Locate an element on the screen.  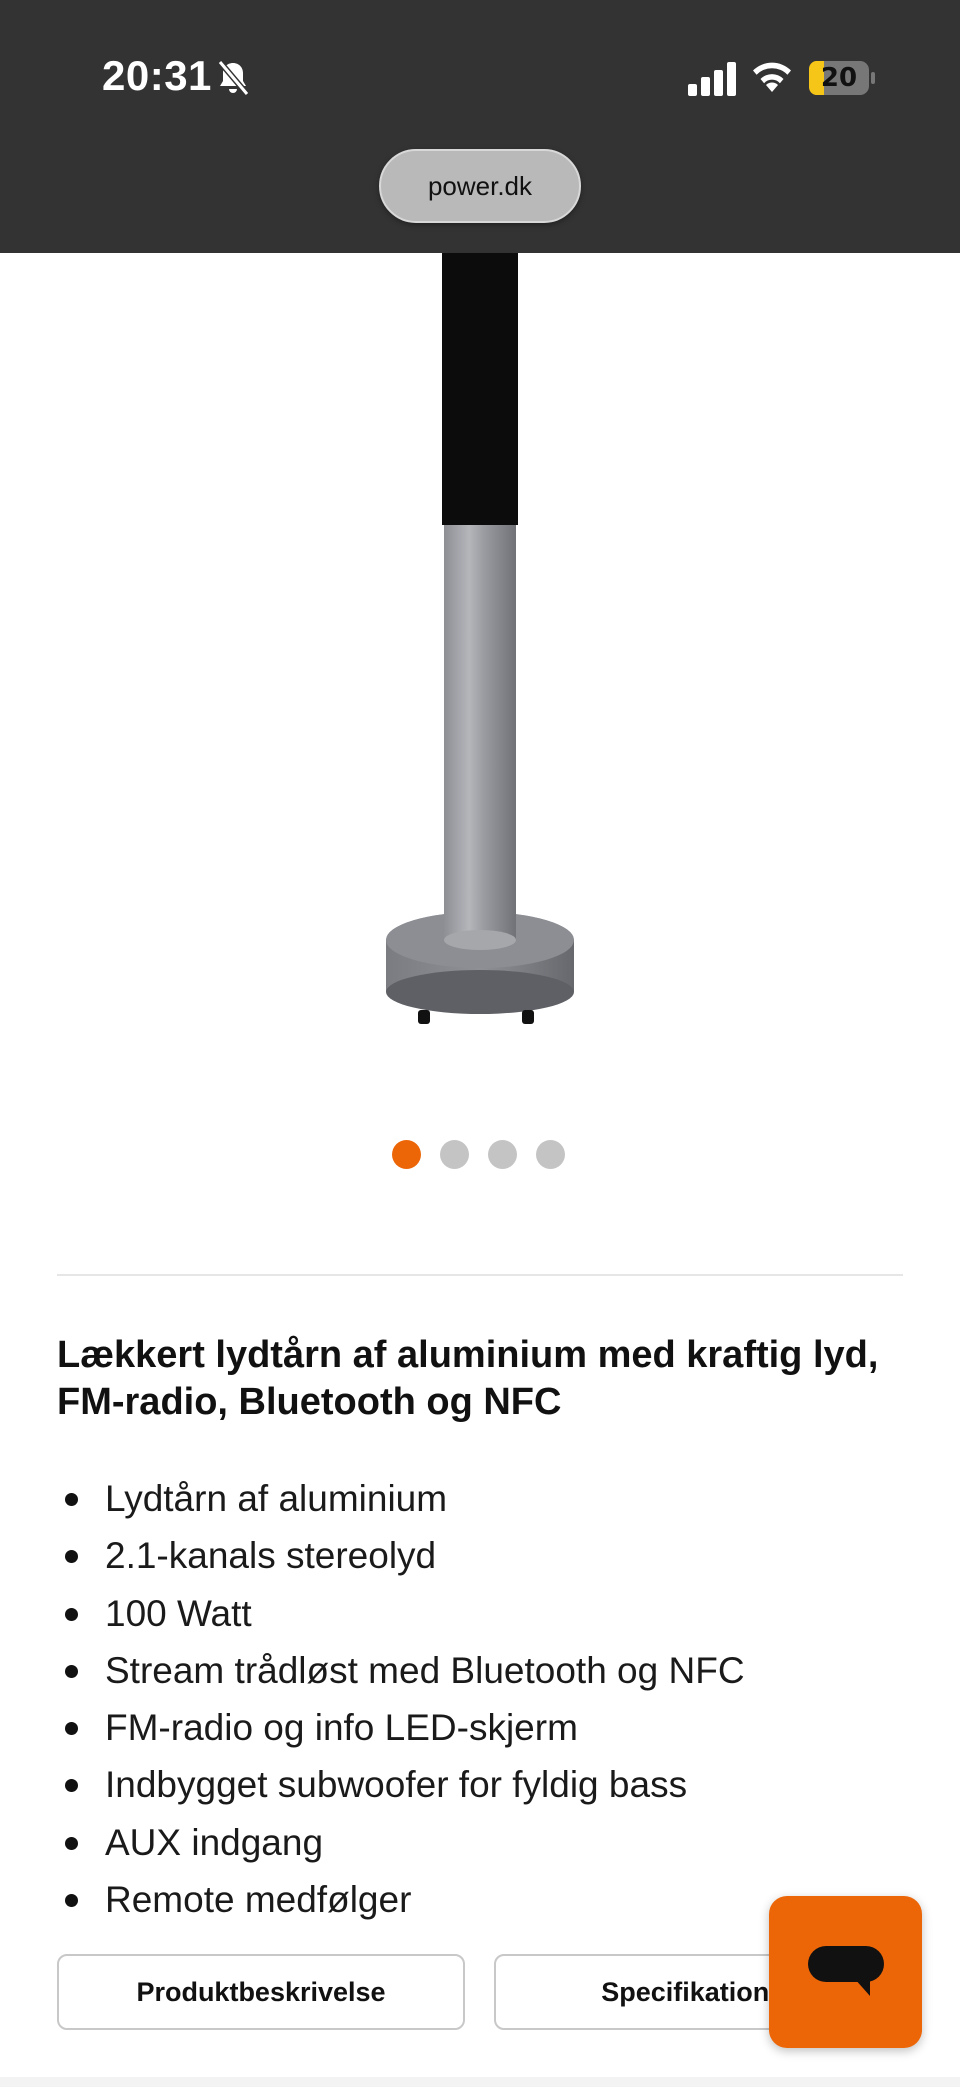
feature-item: Stream trådløst med Bluetooth og NFC is located at coordinates (480, 1670).